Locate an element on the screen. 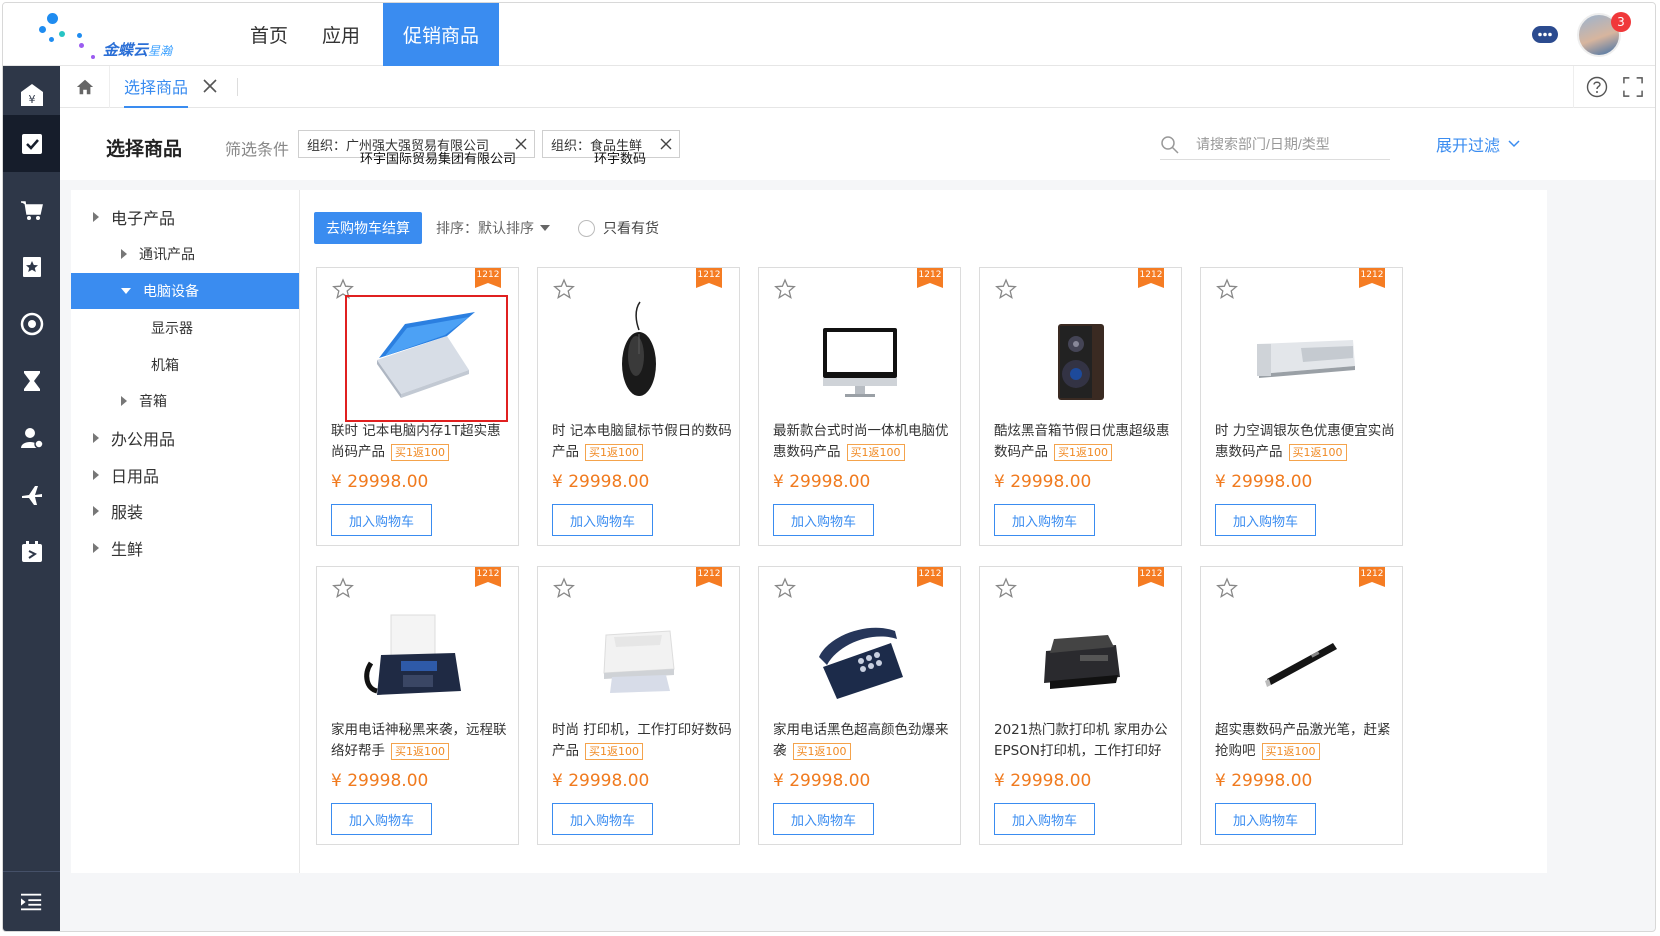 The image size is (1660, 936). product-card: 1212 家用电话黑色超高颜色劲爆来袭 买1返100 ¥ 29998.00 加入购物车 is located at coordinates (859, 705).